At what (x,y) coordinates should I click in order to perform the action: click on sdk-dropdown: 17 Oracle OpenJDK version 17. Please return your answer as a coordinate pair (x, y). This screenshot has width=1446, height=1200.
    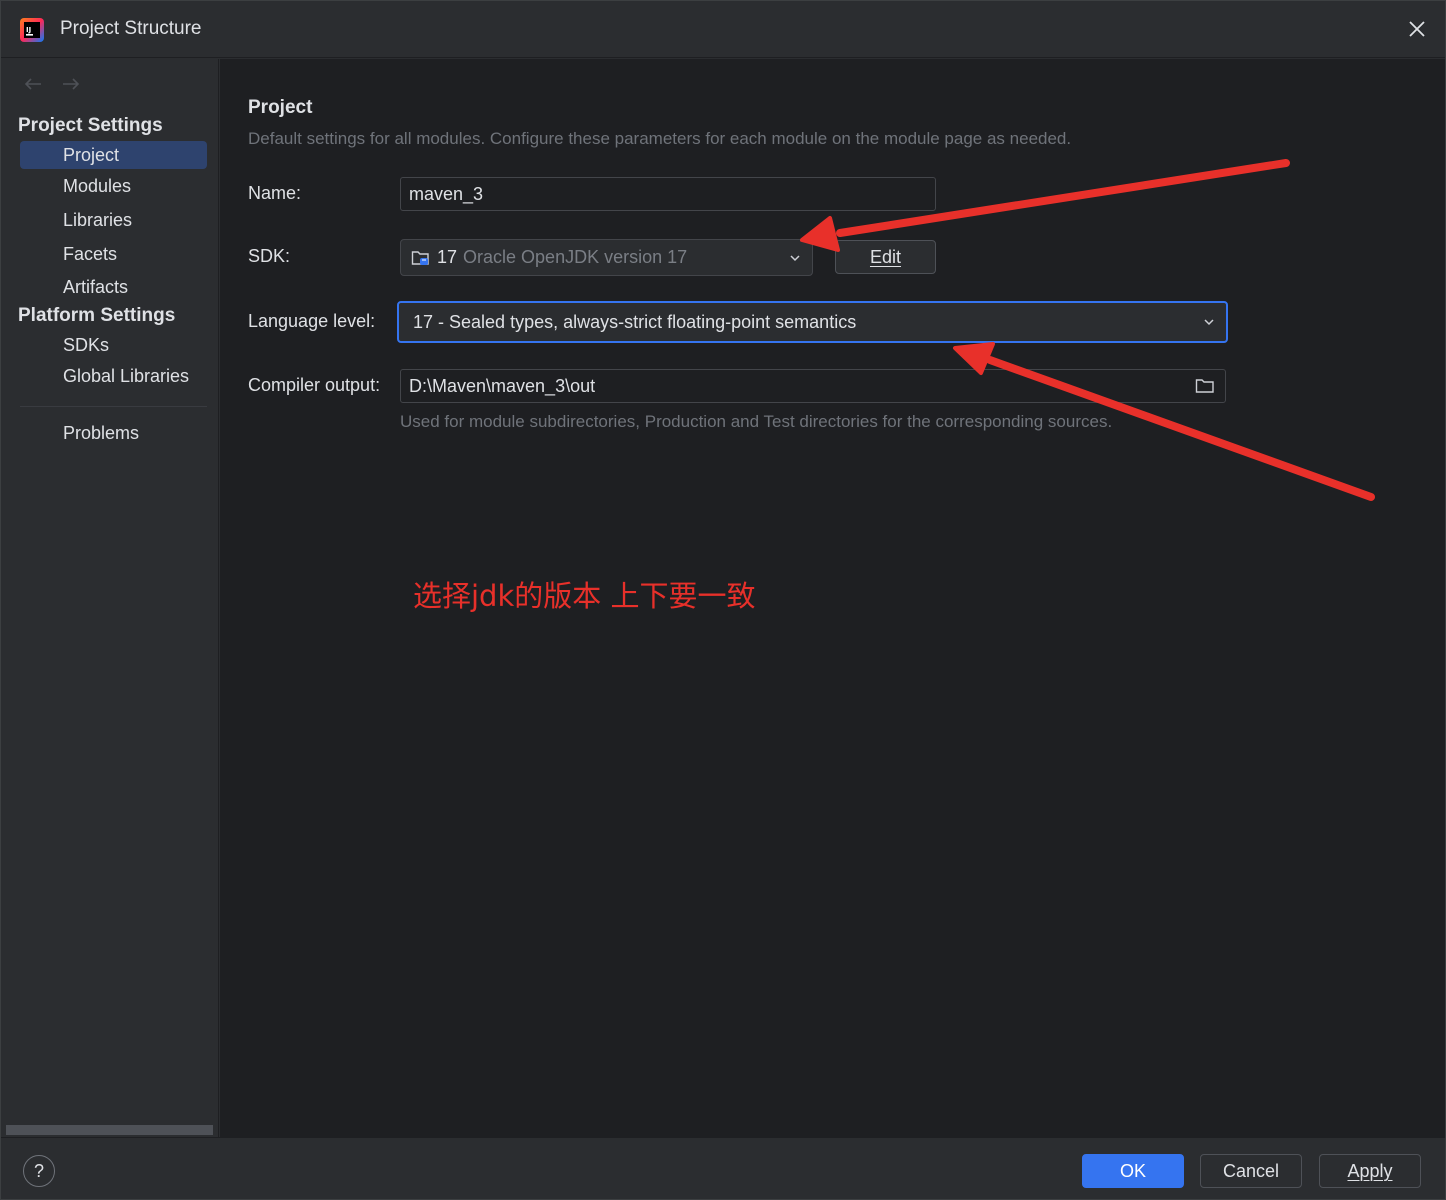
    Looking at the image, I should click on (606, 257).